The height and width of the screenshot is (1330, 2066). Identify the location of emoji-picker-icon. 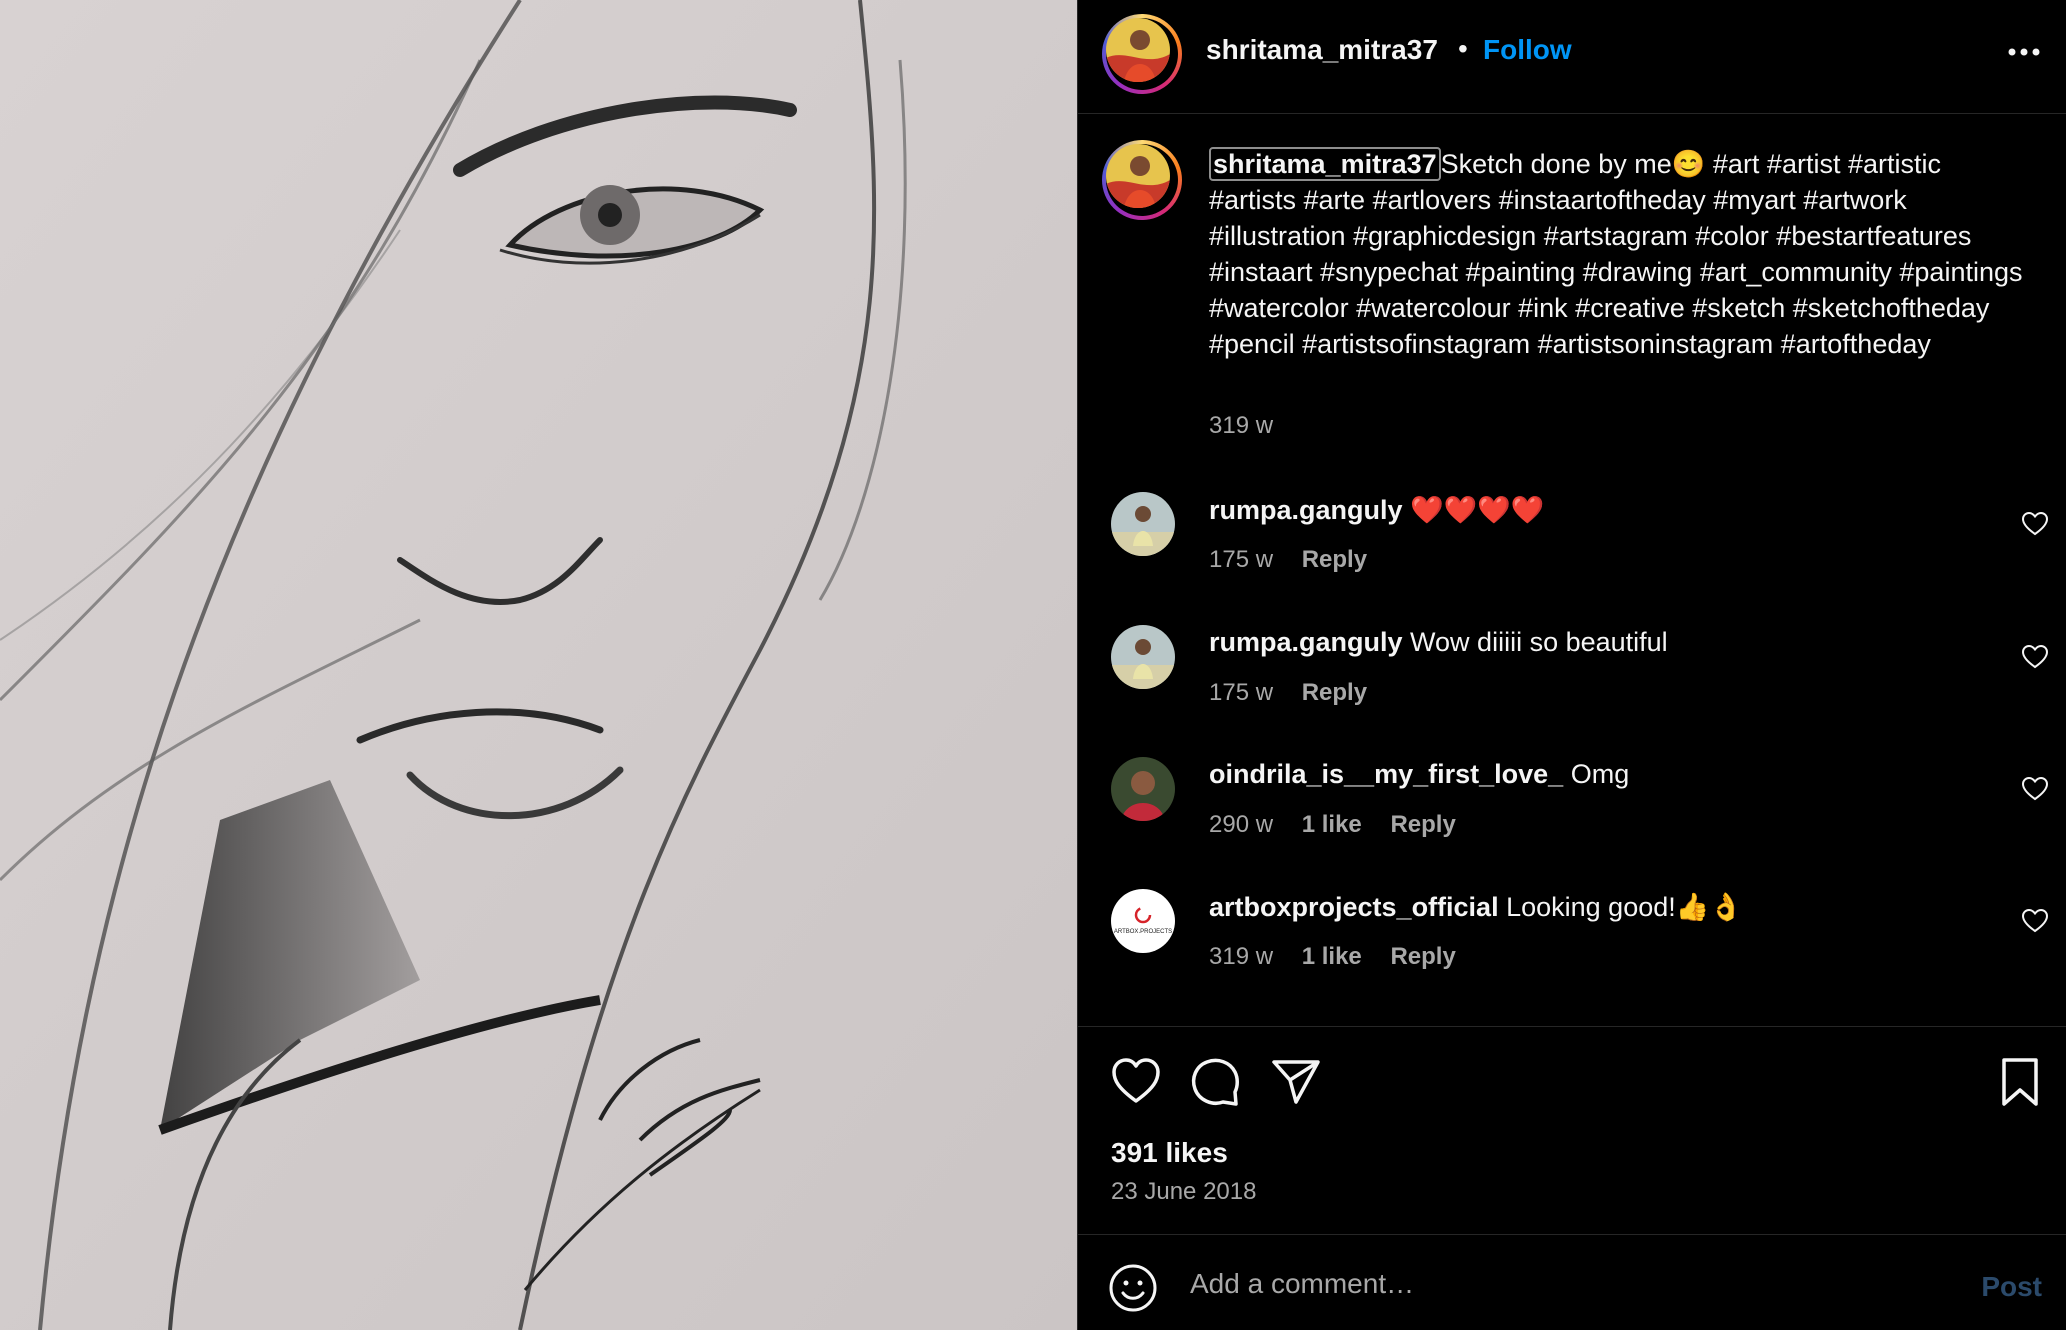
(1133, 1288).